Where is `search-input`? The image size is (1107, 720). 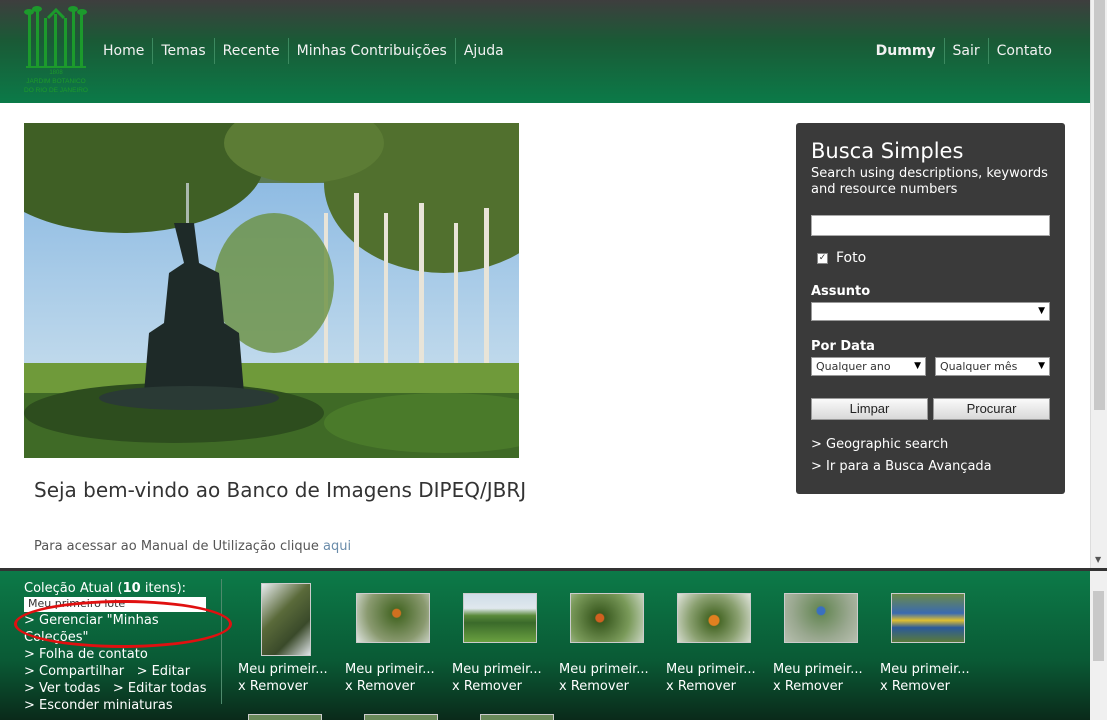
search-input is located at coordinates (930, 225).